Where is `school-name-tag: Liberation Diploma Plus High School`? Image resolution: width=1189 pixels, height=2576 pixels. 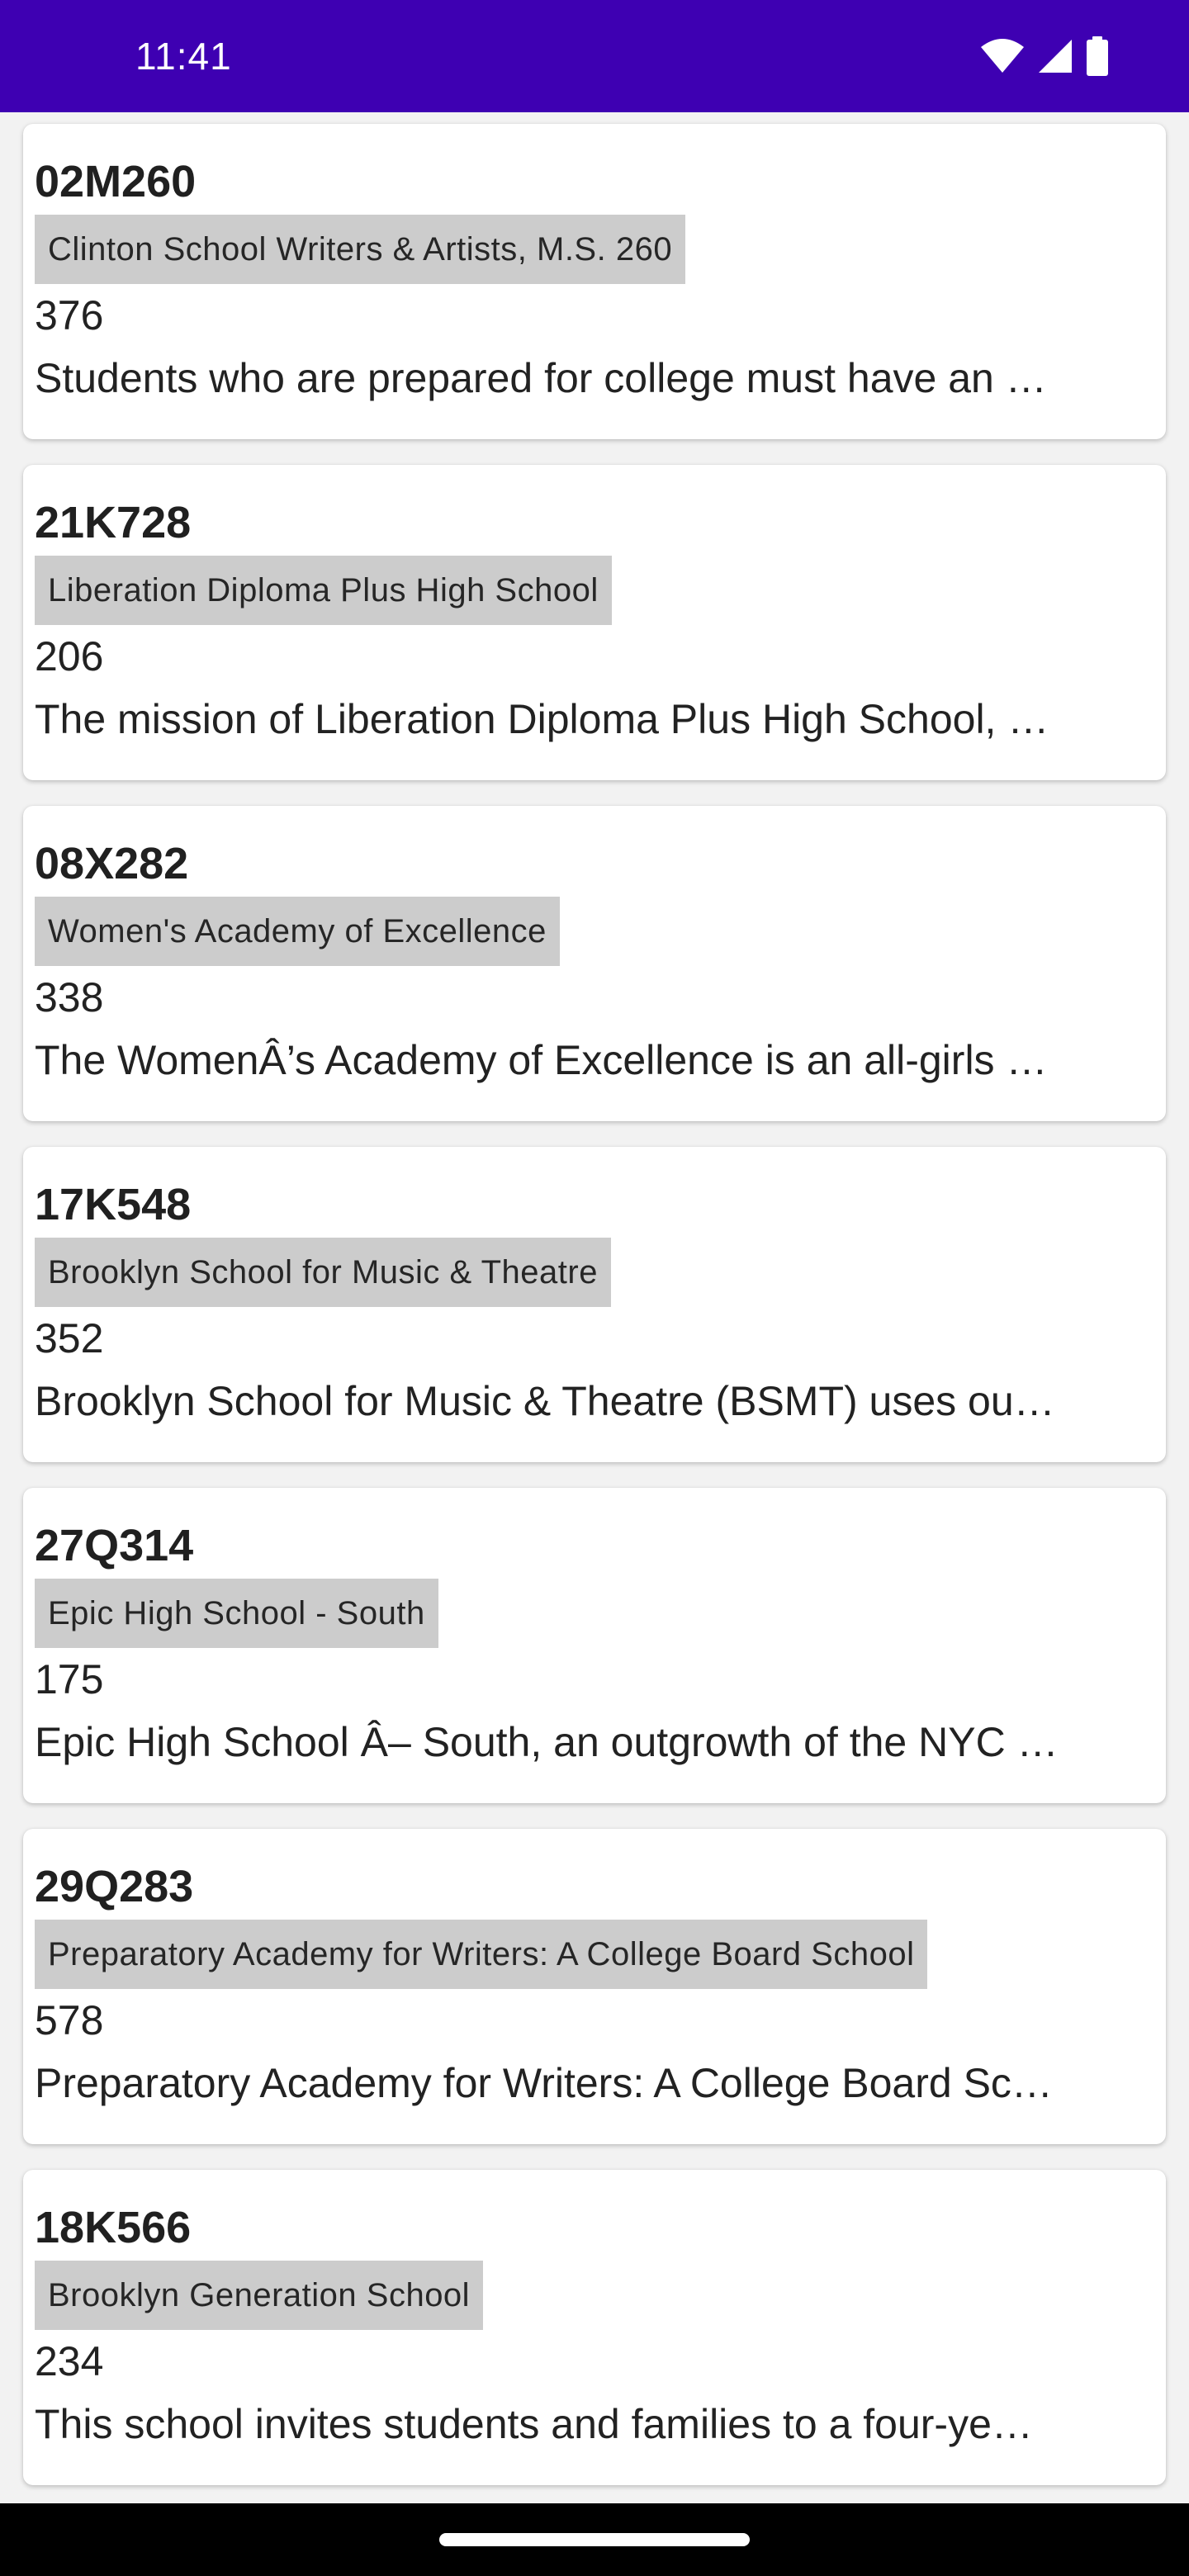 school-name-tag: Liberation Diploma Plus High School is located at coordinates (323, 590).